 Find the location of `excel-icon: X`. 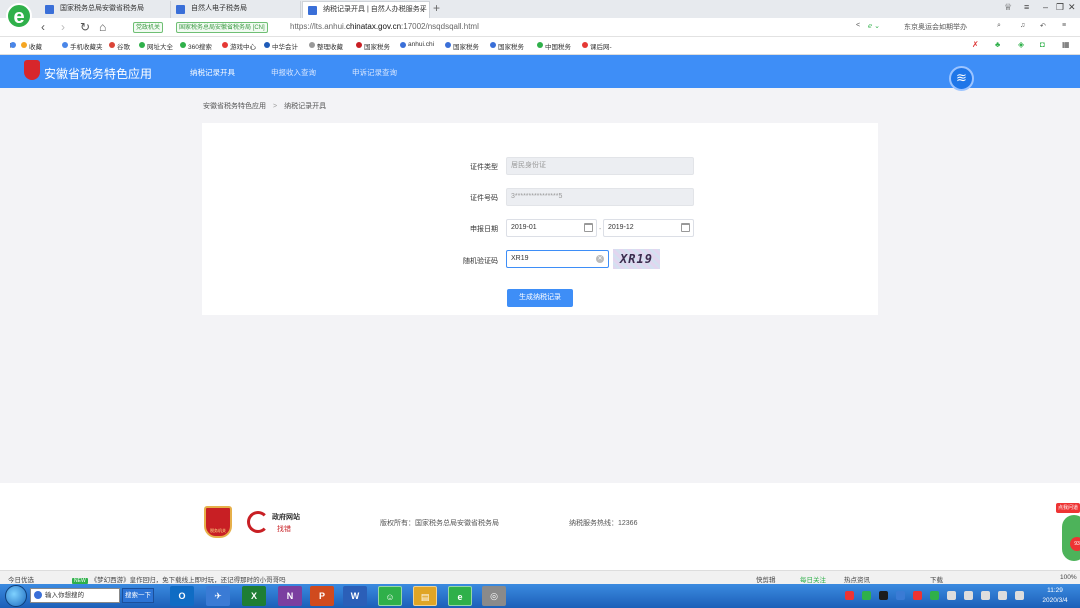

excel-icon: X is located at coordinates (254, 596).